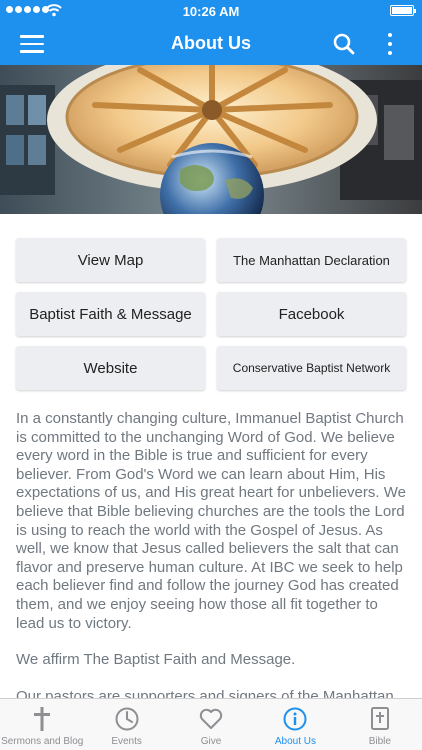  Describe the element at coordinates (295, 741) in the screenshot. I see `tab-label: About Us` at that location.